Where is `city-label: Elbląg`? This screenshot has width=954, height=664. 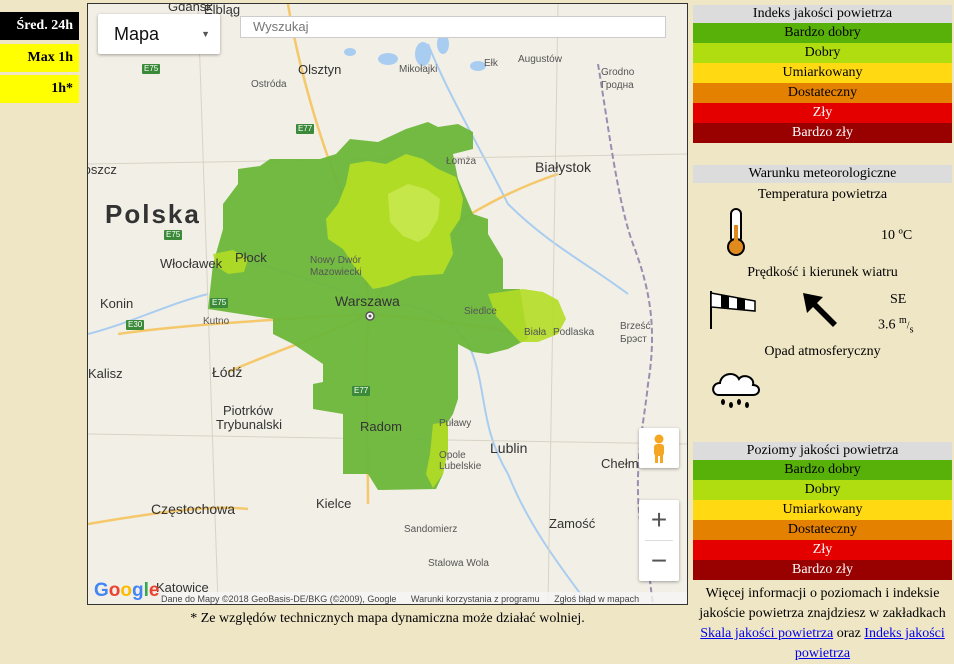 city-label: Elbląg is located at coordinates (222, 10).